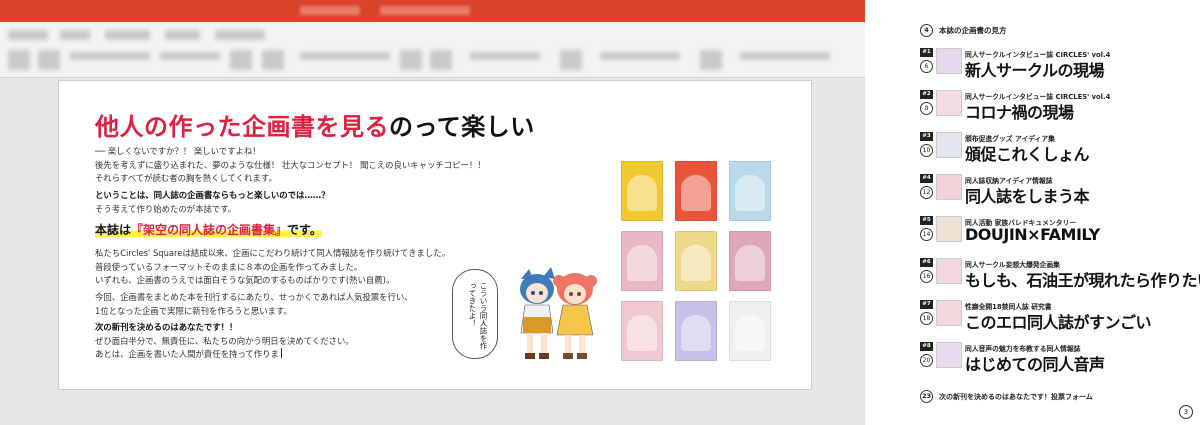 Image resolution: width=1200 pixels, height=425 pixels. What do you see at coordinates (1186, 412) in the screenshot?
I see `page-number: 3` at bounding box center [1186, 412].